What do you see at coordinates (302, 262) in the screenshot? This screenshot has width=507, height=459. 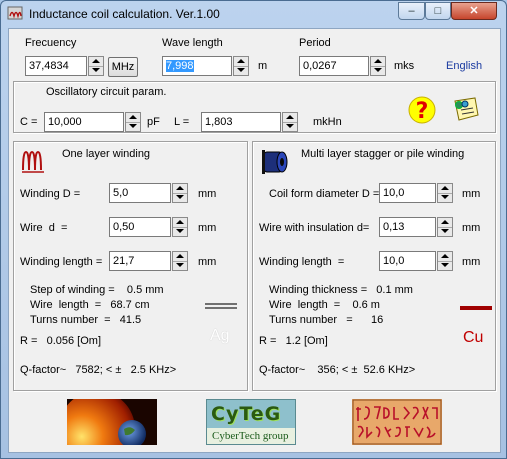 I see `multi-winding-length-label: Winding length =` at bounding box center [302, 262].